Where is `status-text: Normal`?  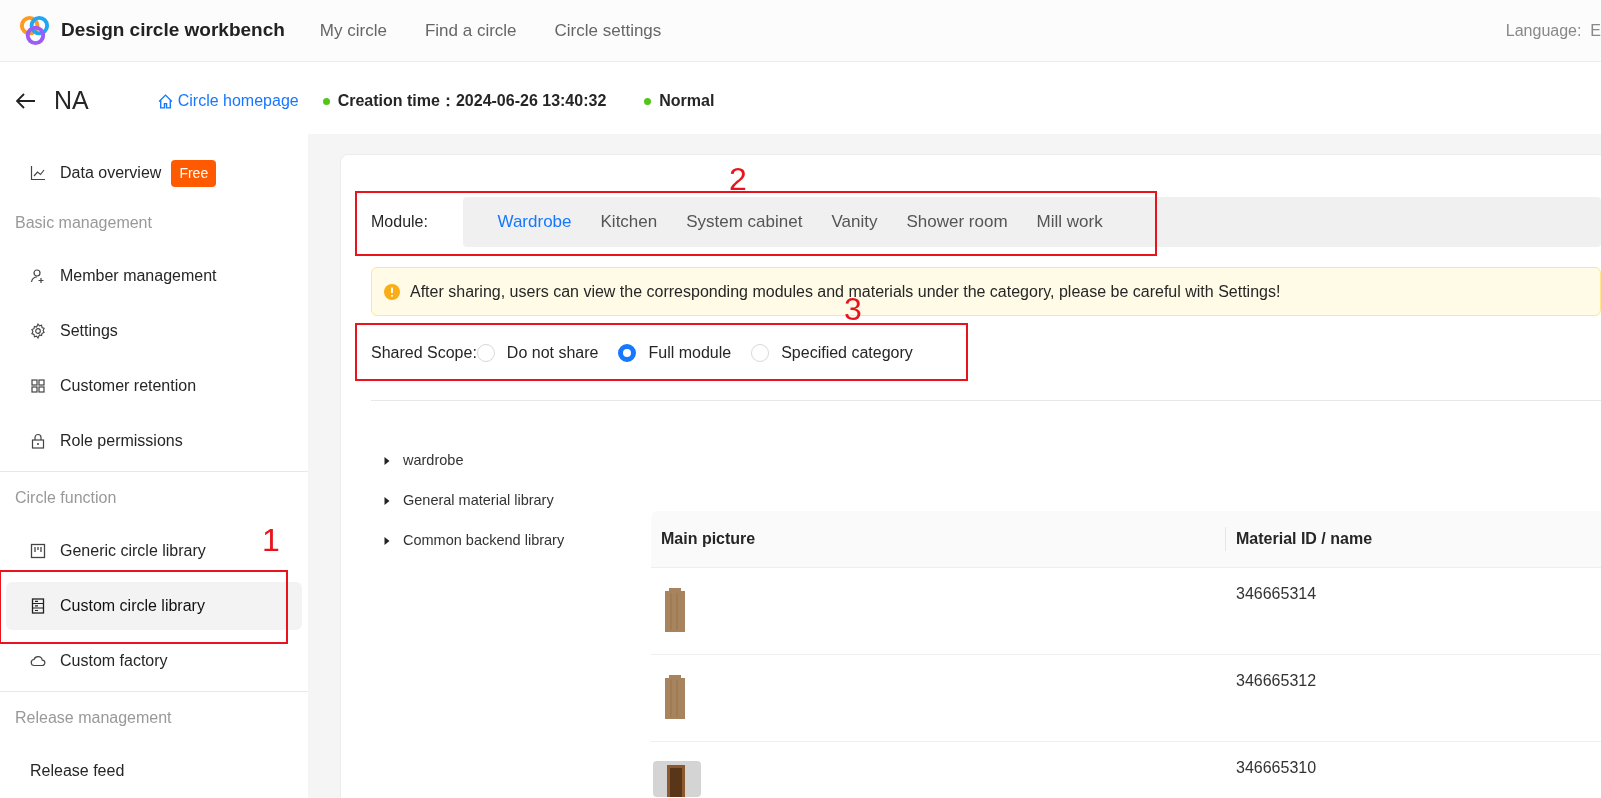
status-text: Normal is located at coordinates (687, 101).